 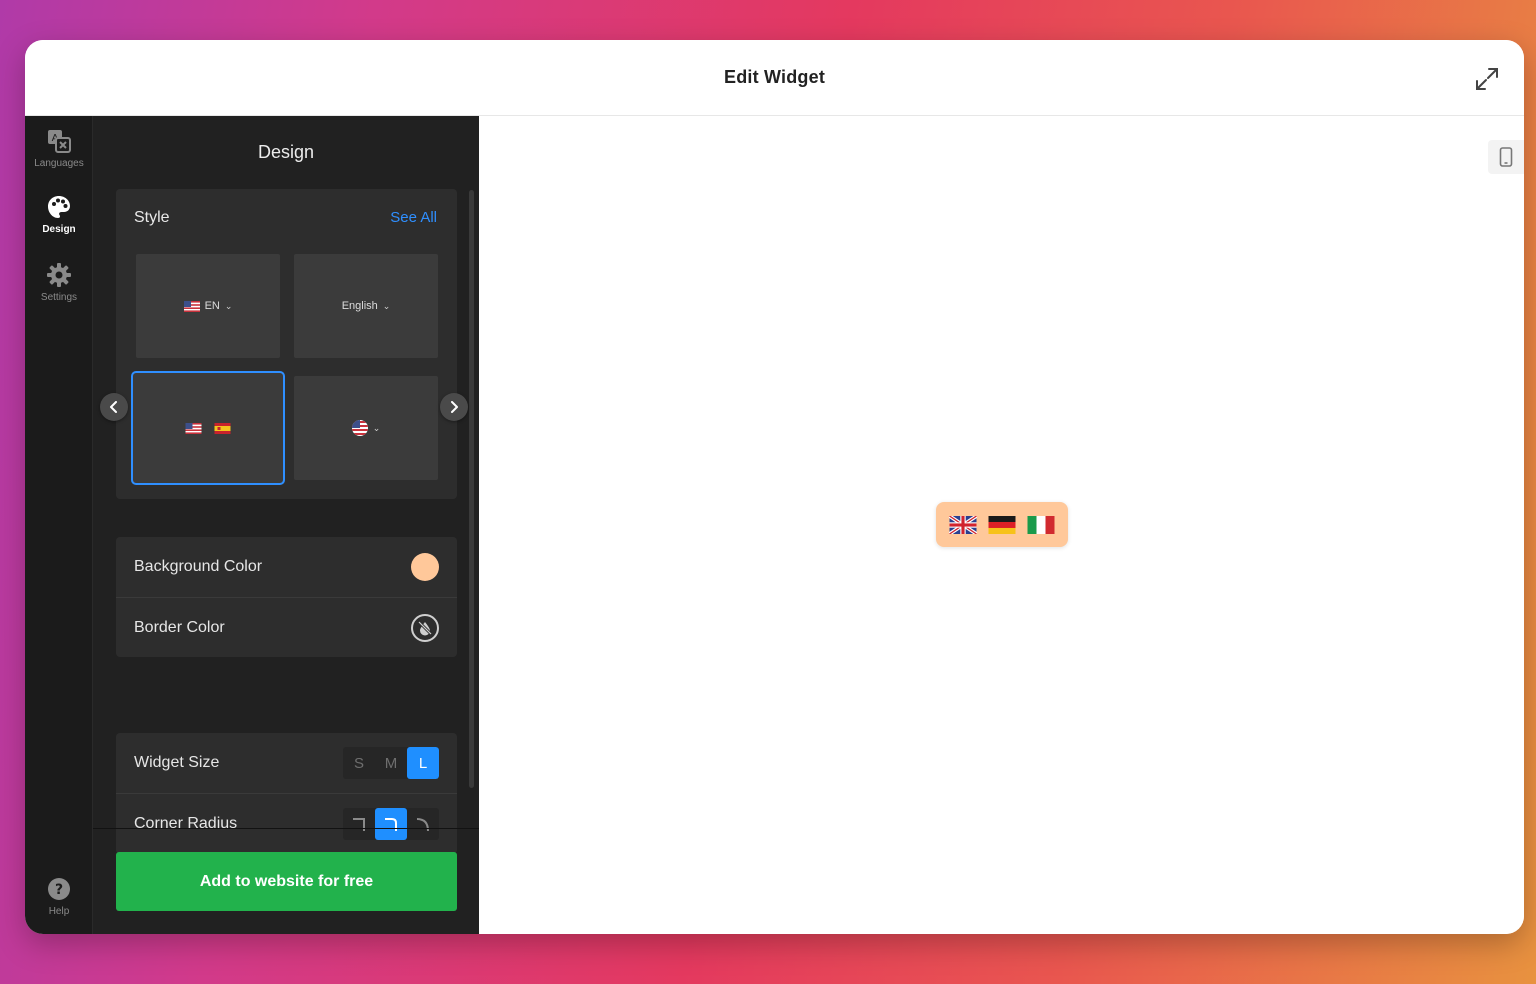 I want to click on border-color-swatch, so click(x=425, y=628).